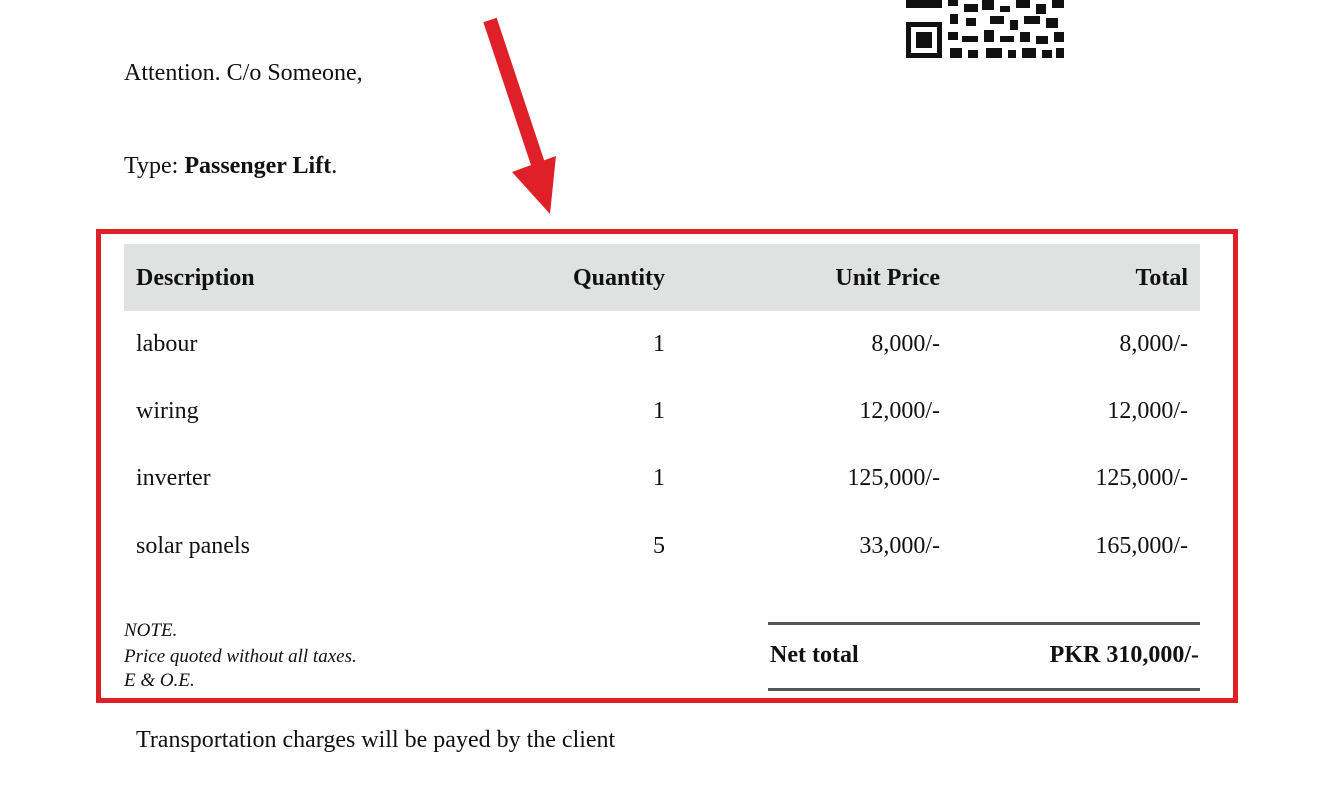 The height and width of the screenshot is (791, 1319). I want to click on column-header-total: Total, so click(1161, 278).